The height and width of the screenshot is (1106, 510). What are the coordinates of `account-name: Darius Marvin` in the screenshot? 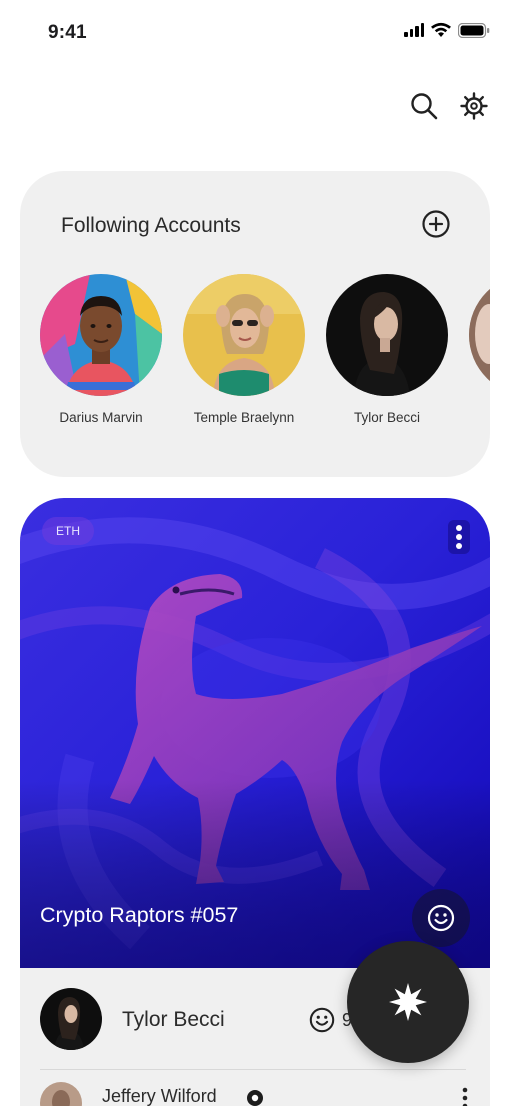 It's located at (101, 417).